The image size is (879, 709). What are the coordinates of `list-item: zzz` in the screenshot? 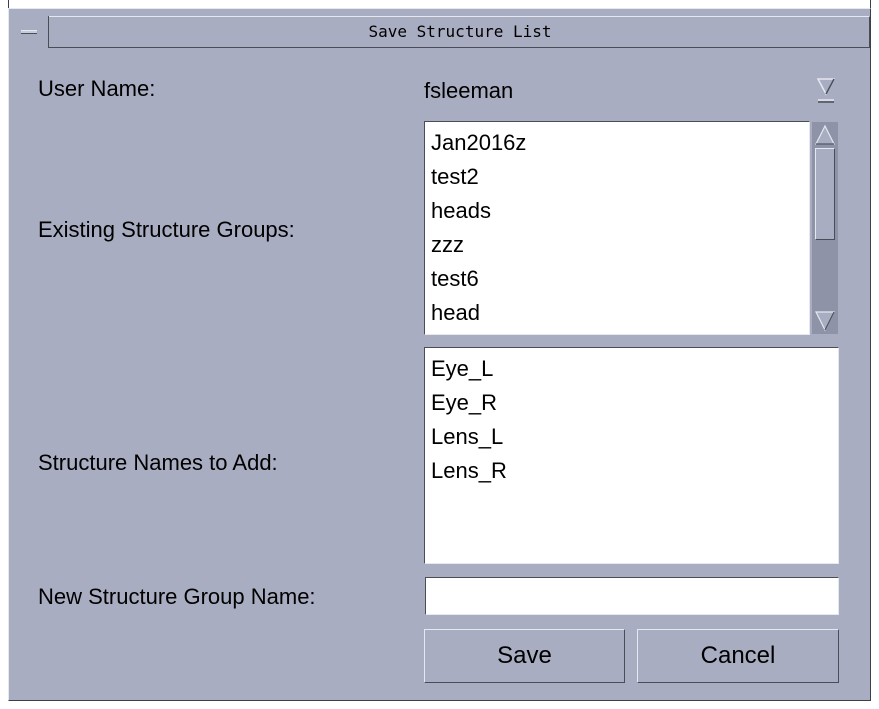 It's located at (620, 245).